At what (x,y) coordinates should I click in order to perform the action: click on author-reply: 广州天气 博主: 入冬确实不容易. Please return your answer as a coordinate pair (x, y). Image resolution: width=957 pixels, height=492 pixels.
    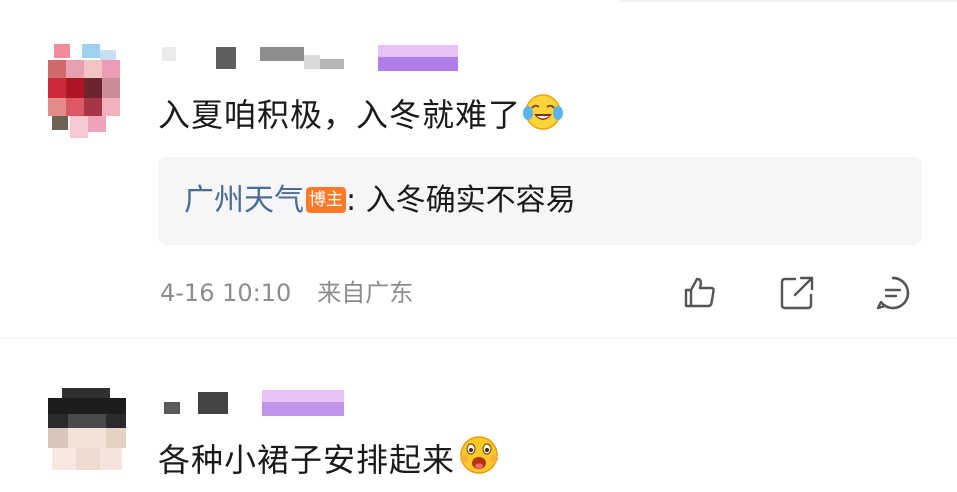
    Looking at the image, I should click on (540, 201).